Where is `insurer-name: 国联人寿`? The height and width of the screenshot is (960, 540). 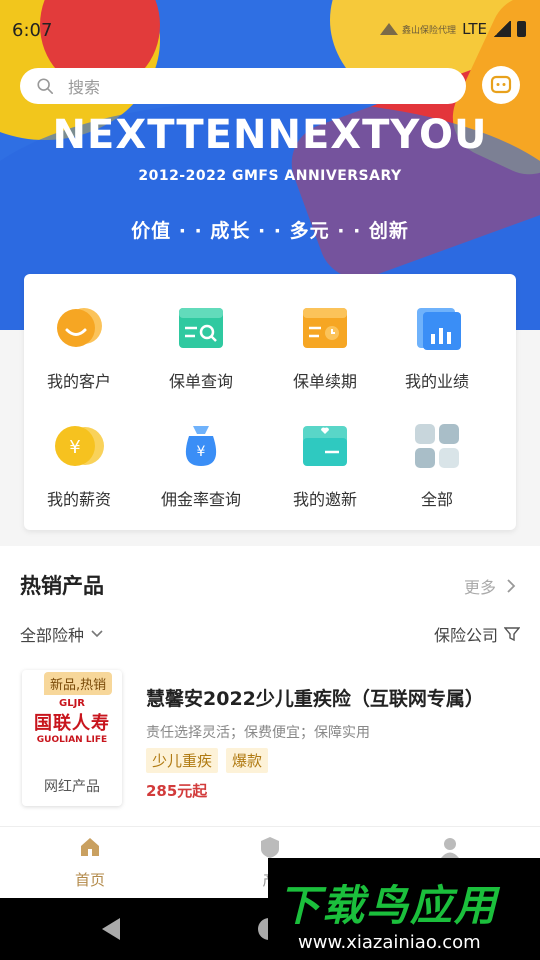
insurer-name: 国联人寿 is located at coordinates (72, 723).